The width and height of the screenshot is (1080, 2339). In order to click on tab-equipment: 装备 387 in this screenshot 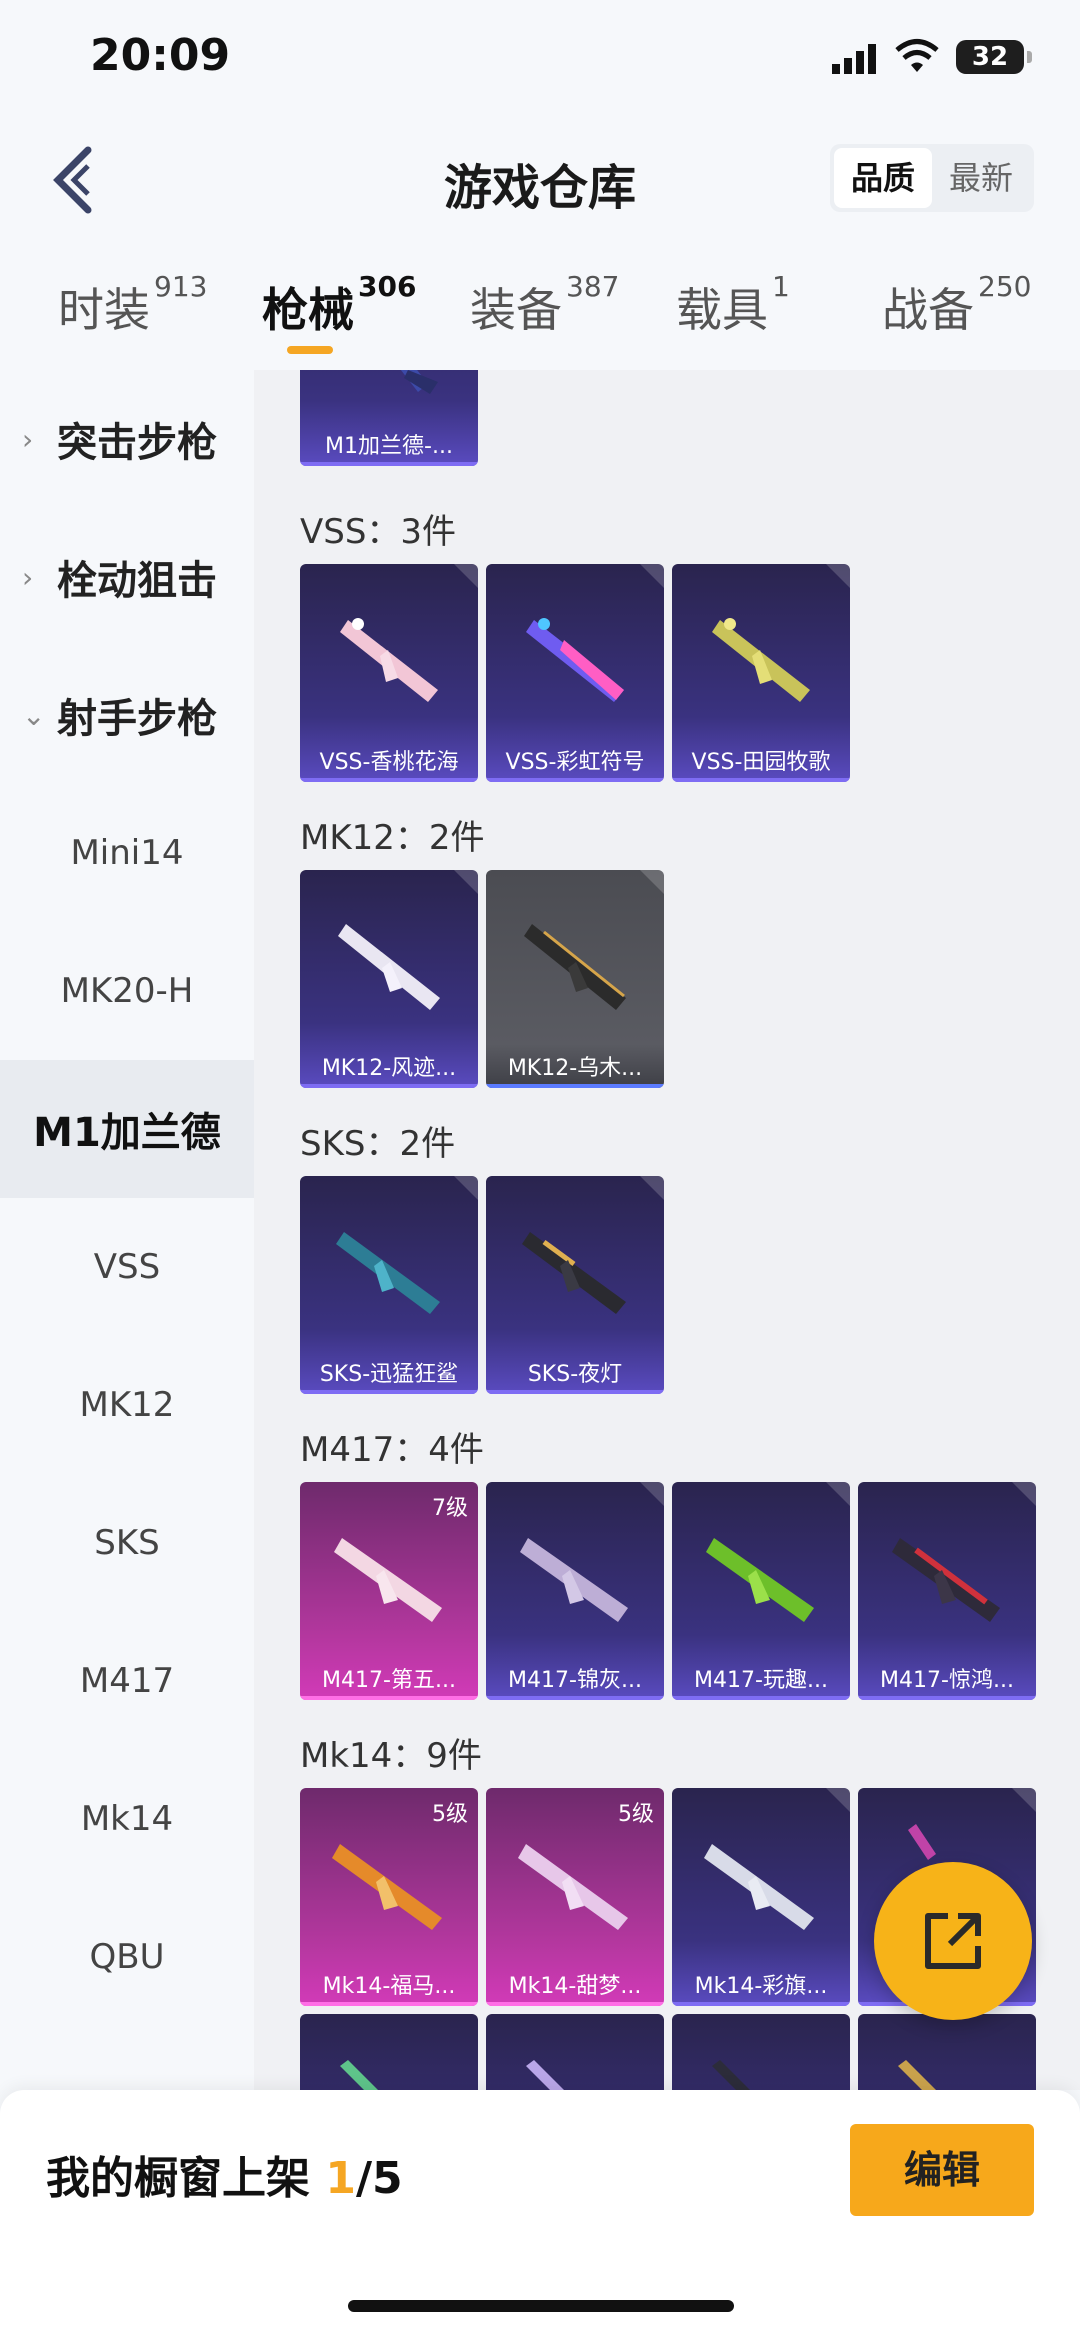, I will do `click(544, 305)`.